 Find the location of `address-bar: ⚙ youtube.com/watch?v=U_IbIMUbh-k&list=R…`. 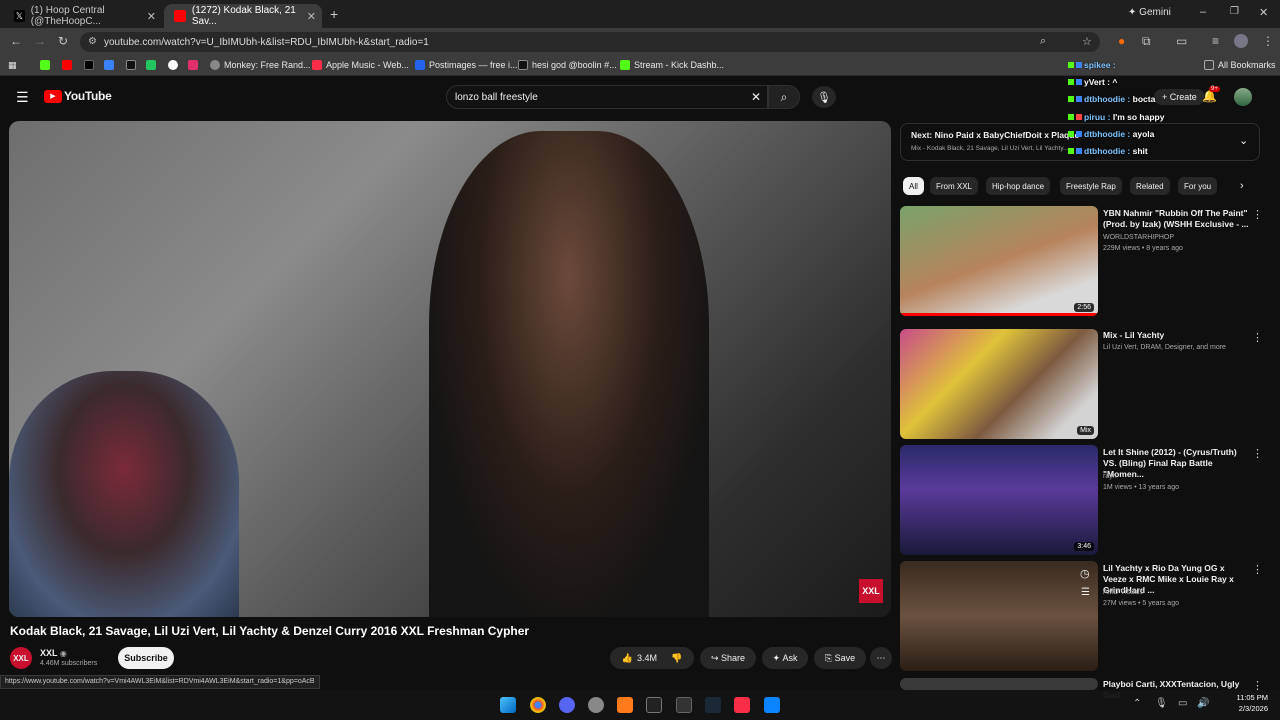

address-bar: ⚙ youtube.com/watch?v=U_IbIMUbh-k&list=R… is located at coordinates (590, 42).